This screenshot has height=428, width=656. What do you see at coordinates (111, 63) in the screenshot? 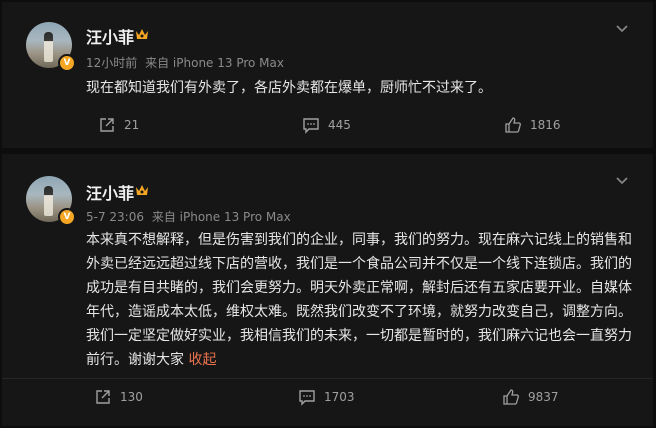
I see `post-time: 12小时前` at bounding box center [111, 63].